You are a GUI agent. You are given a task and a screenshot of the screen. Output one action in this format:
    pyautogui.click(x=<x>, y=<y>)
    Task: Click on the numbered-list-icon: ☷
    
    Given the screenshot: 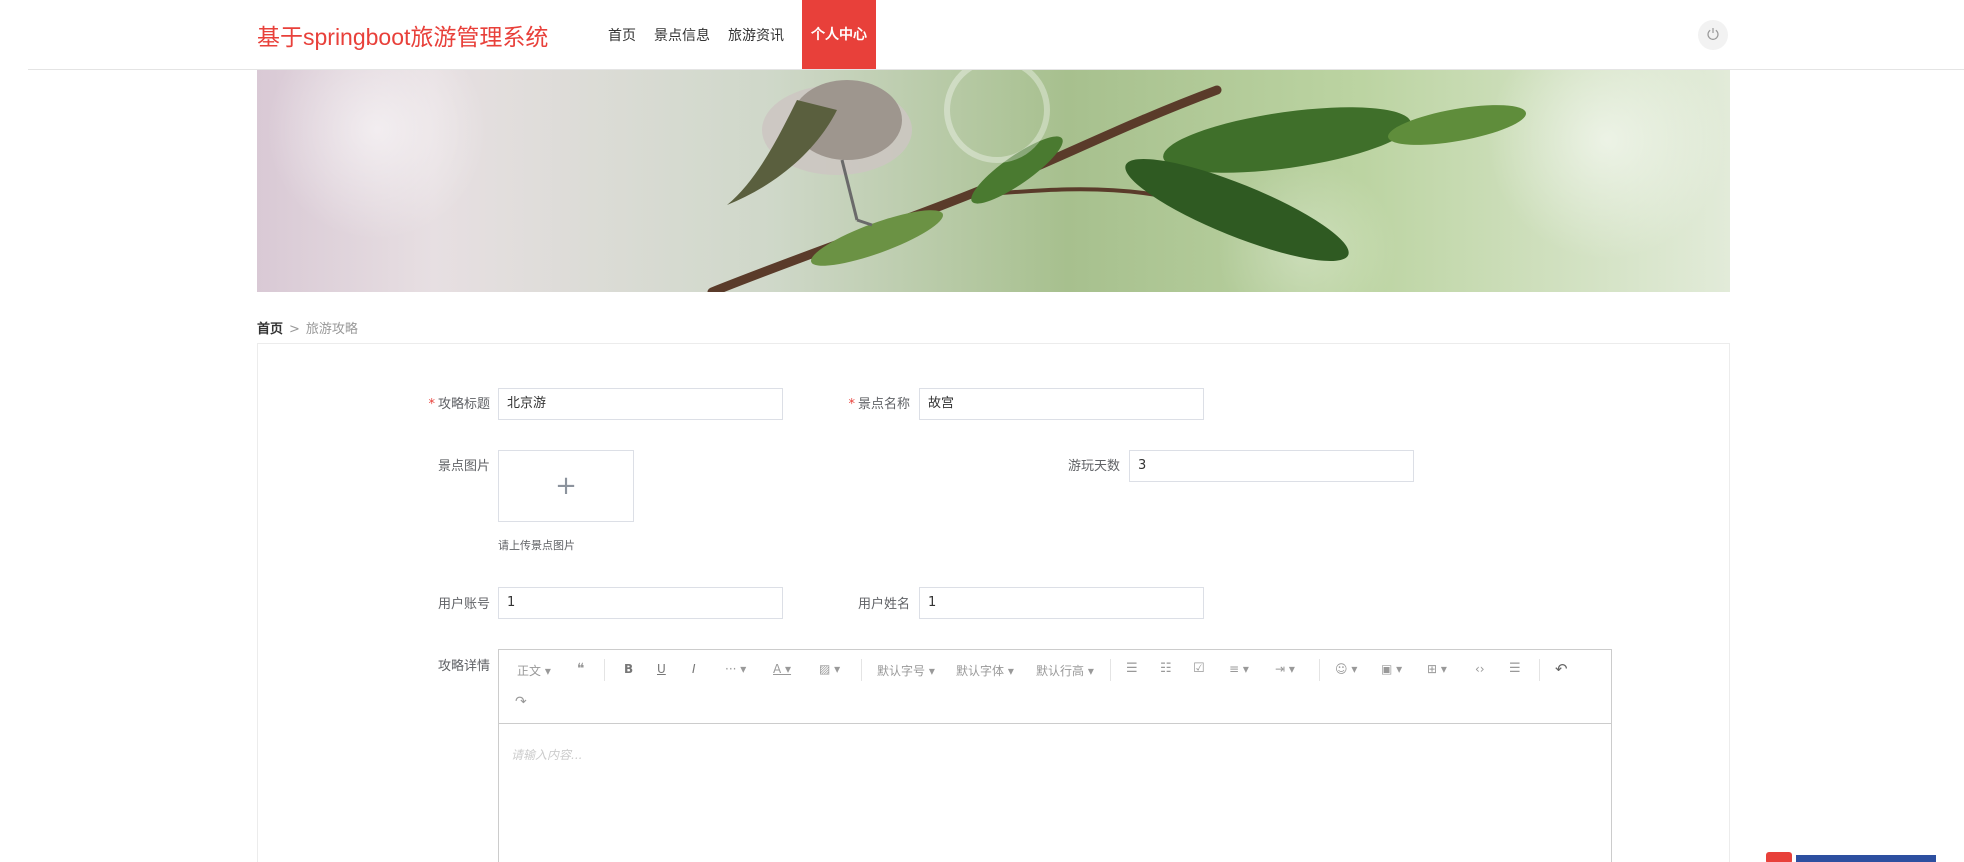 What is the action you would take?
    pyautogui.click(x=1166, y=668)
    